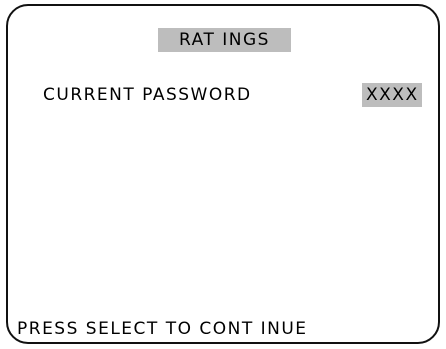  I want to click on current-password-value: XXXX, so click(392, 95).